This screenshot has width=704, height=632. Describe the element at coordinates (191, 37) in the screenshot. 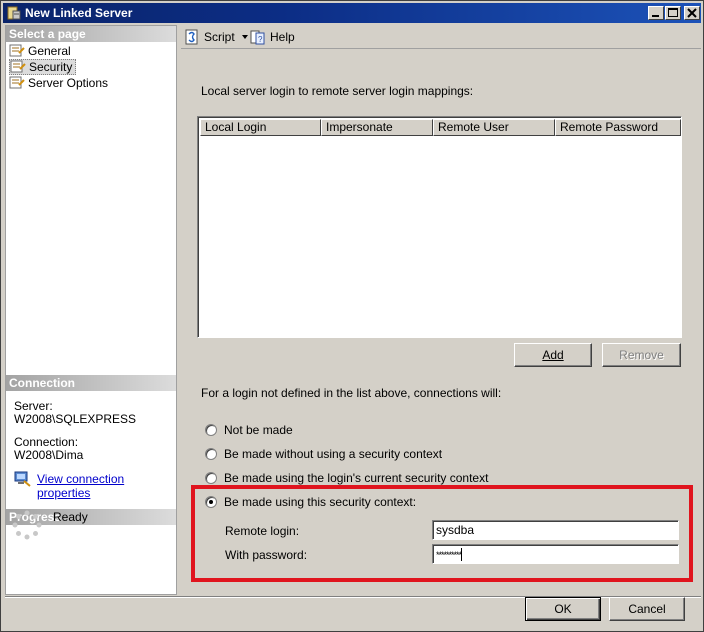

I see `script-icon` at that location.